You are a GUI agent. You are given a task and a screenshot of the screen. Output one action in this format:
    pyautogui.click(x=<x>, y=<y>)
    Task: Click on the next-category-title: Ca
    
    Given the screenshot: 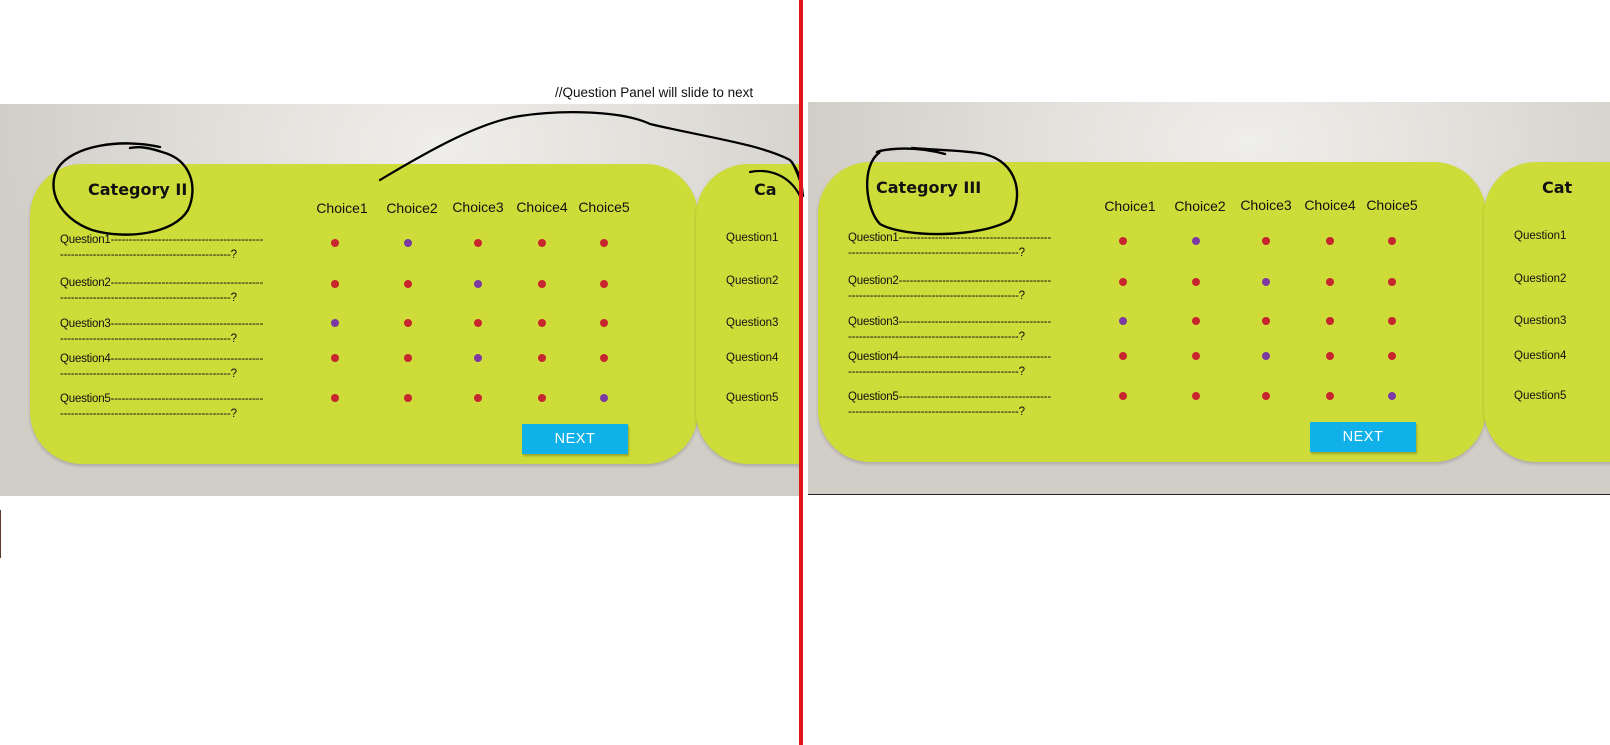 What is the action you would take?
    pyautogui.click(x=765, y=189)
    